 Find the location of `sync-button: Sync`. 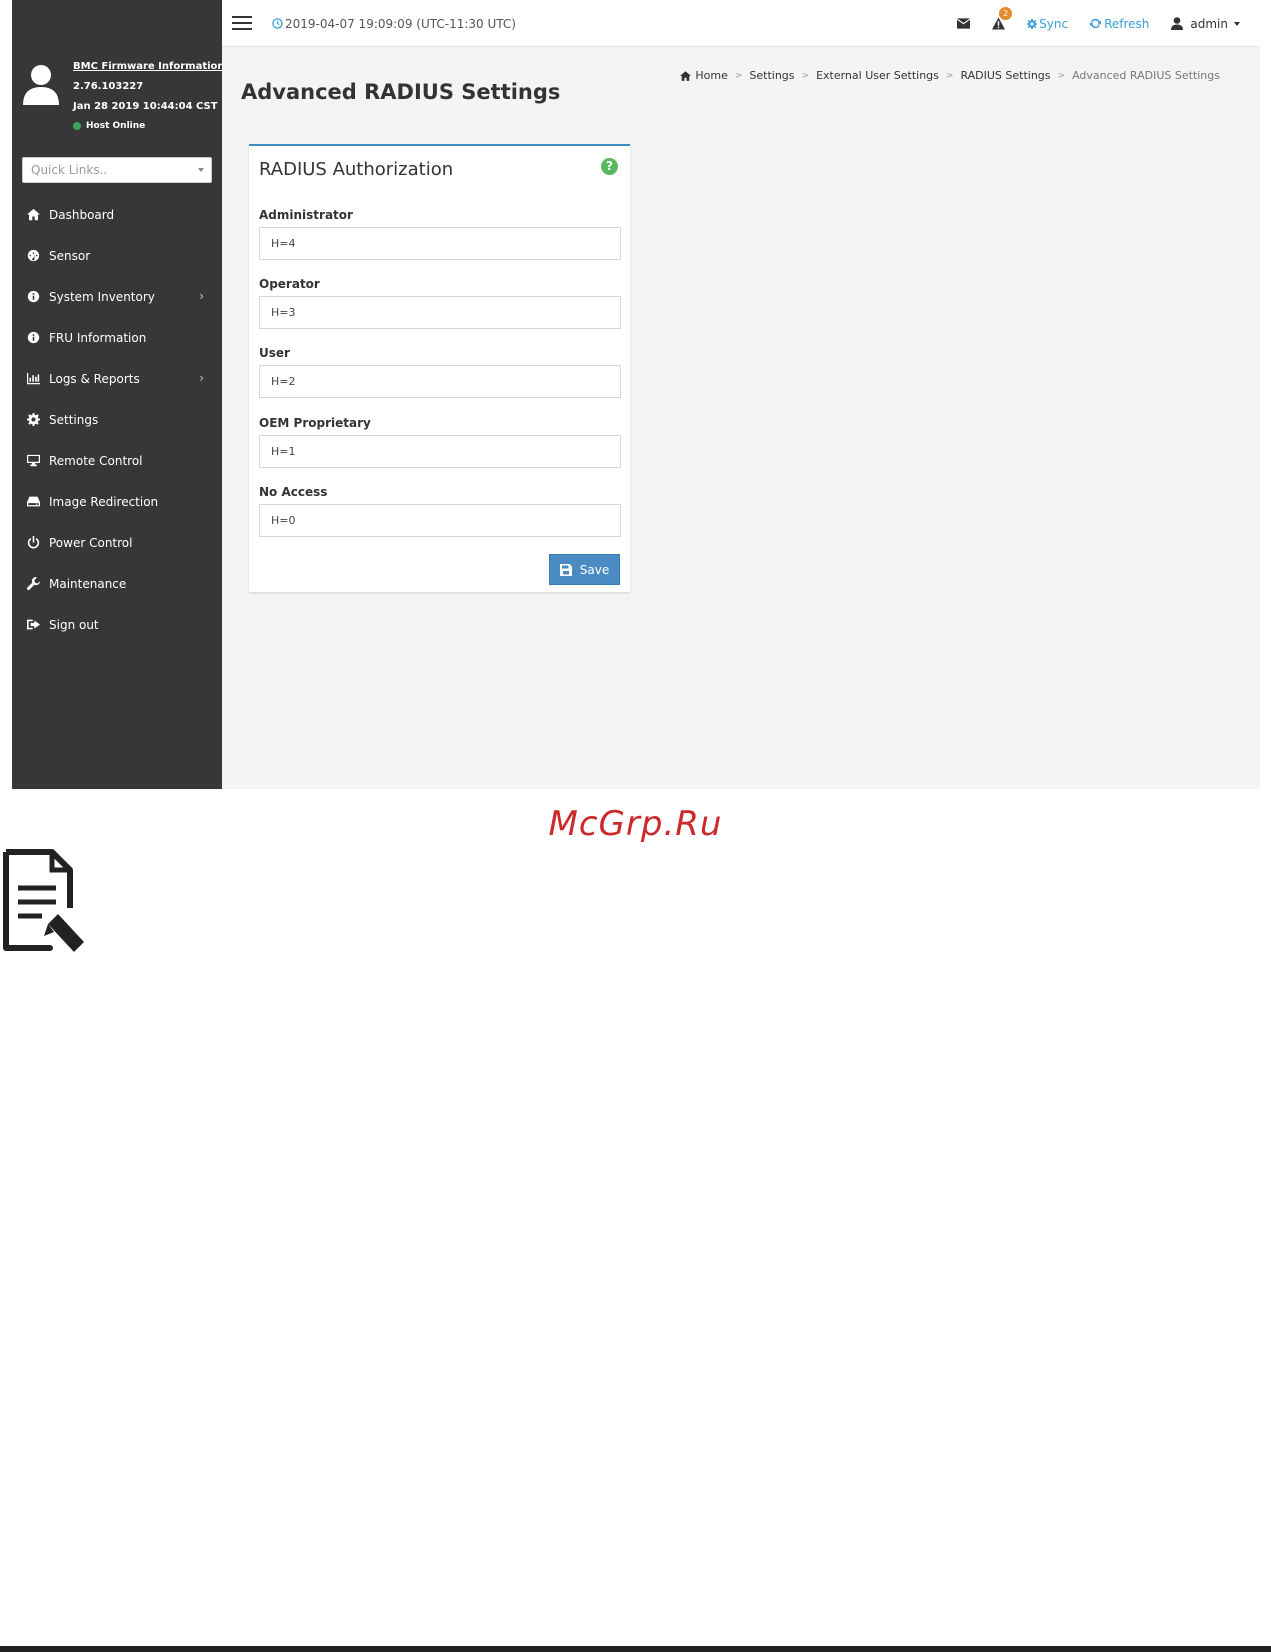

sync-button: Sync is located at coordinates (1047, 24).